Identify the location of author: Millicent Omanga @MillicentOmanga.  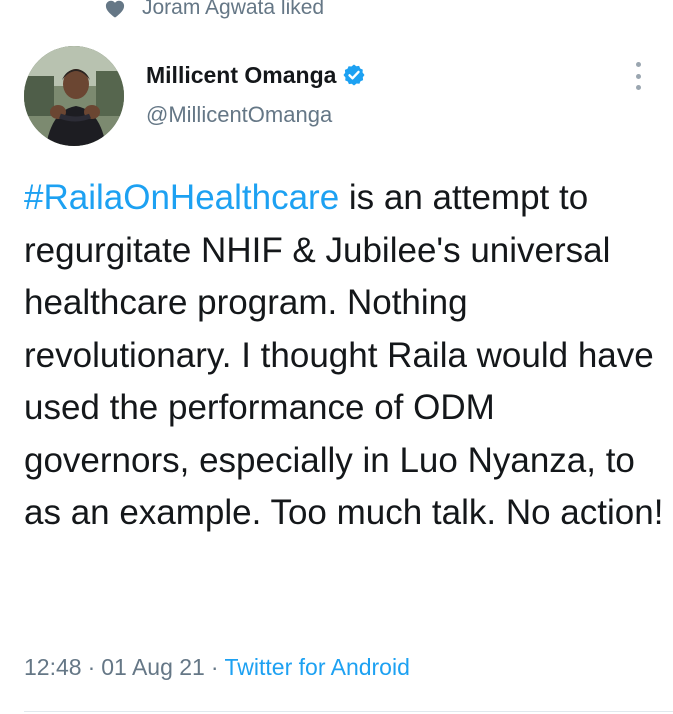
(256, 93).